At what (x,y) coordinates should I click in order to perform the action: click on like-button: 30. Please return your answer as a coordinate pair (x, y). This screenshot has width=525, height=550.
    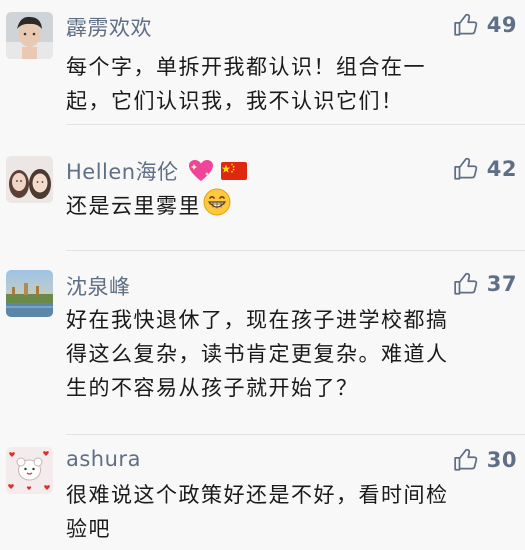
    Looking at the image, I should click on (485, 460).